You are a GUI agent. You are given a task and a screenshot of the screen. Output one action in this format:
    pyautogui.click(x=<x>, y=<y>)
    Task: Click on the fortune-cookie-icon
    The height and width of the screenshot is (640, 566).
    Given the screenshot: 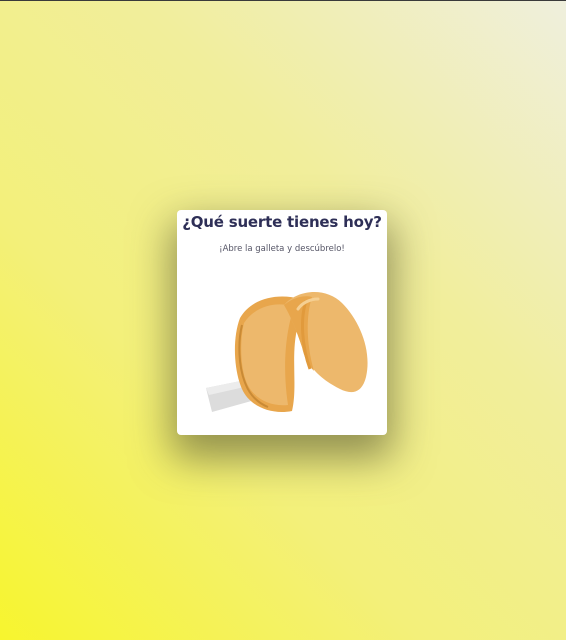 What is the action you would take?
    pyautogui.click(x=287, y=352)
    